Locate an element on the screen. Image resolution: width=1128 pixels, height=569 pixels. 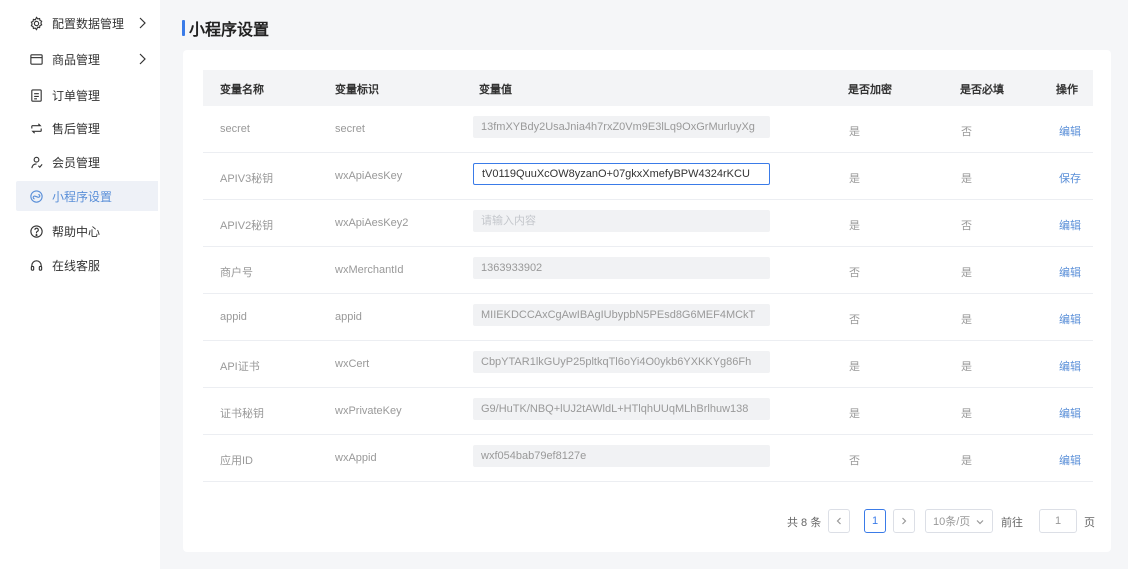
cell-name: appid is located at coordinates (233, 317).